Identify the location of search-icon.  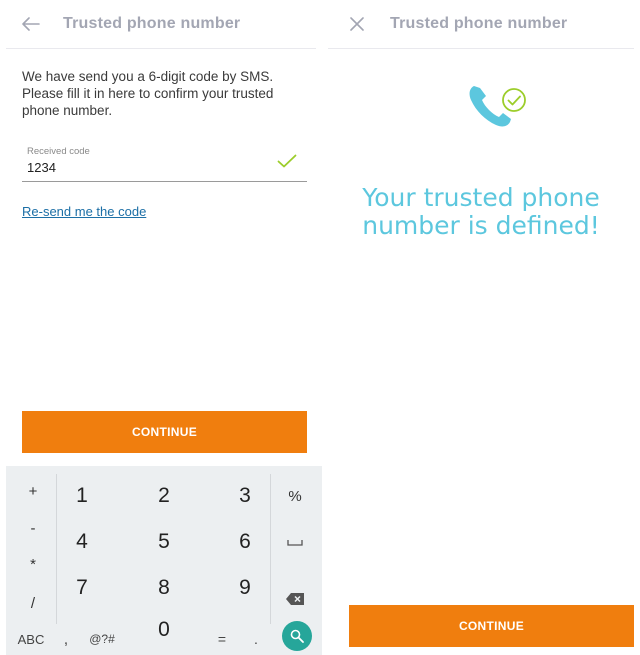
(297, 636).